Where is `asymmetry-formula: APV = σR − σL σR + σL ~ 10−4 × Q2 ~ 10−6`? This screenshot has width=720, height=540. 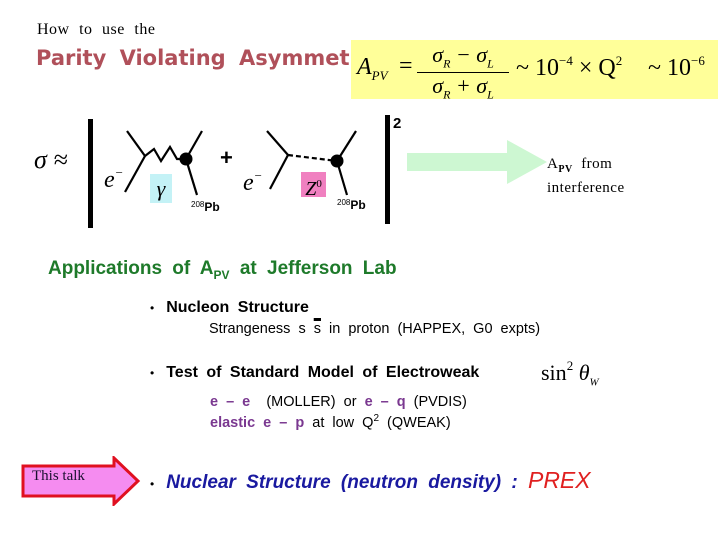 asymmetry-formula: APV = σR − σL σR + σL ~ 10−4 × Q2 ~ 10−6 is located at coordinates (534, 71).